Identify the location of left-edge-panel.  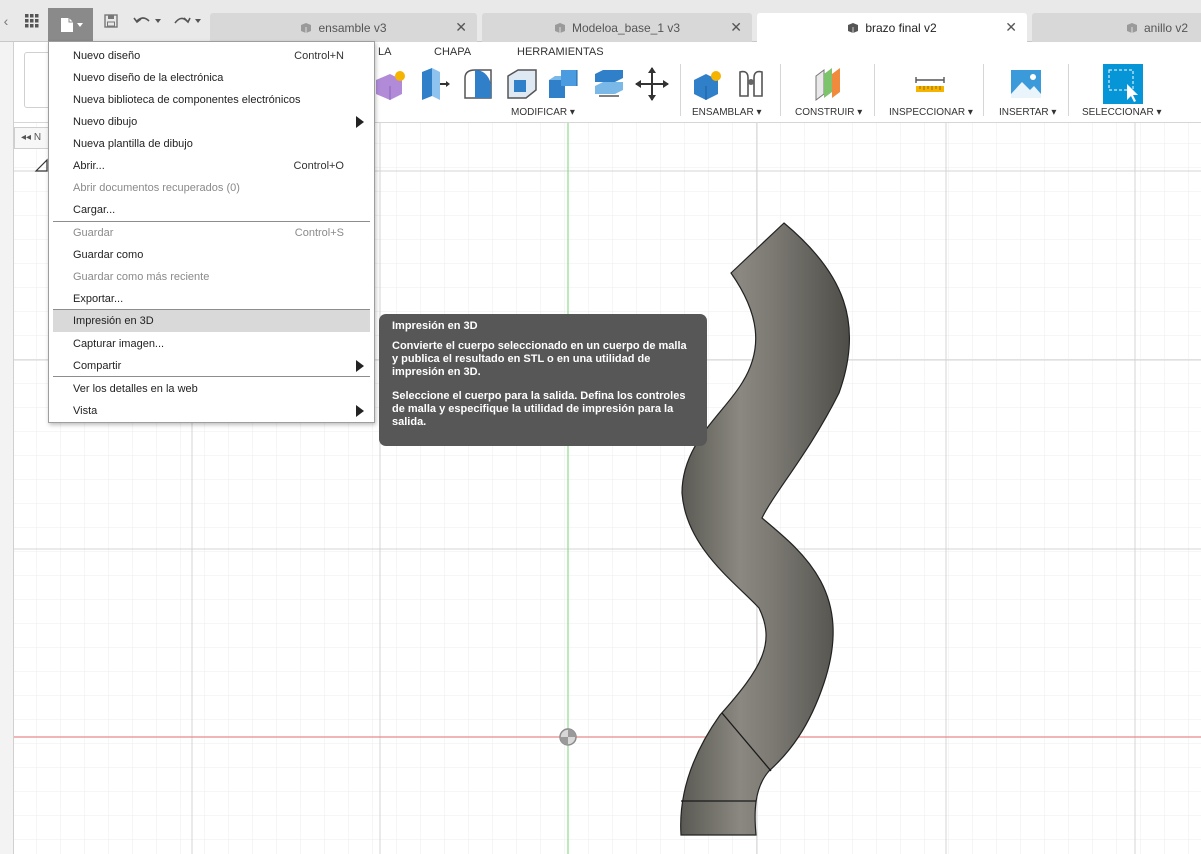
(7, 448).